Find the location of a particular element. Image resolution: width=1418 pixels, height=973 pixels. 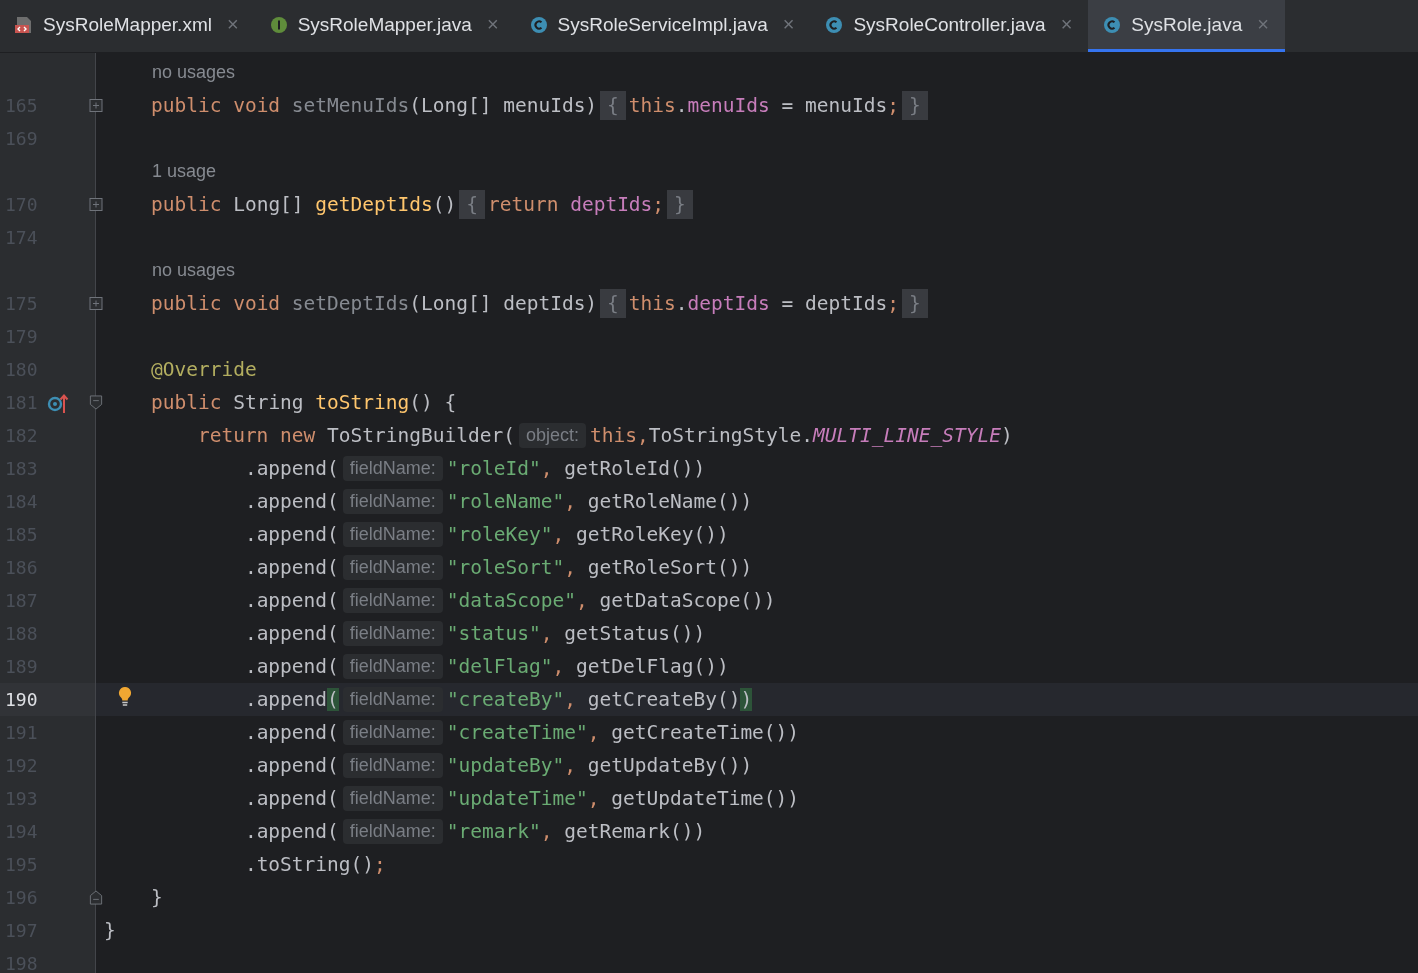

editor-tab: SysRoleServiceImpl.java × is located at coordinates (662, 26).